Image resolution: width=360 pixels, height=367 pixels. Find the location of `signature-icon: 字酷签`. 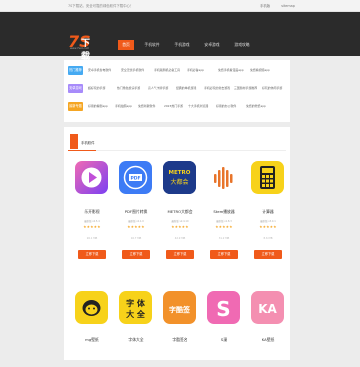

signature-icon: 字酷签 is located at coordinates (179, 307).